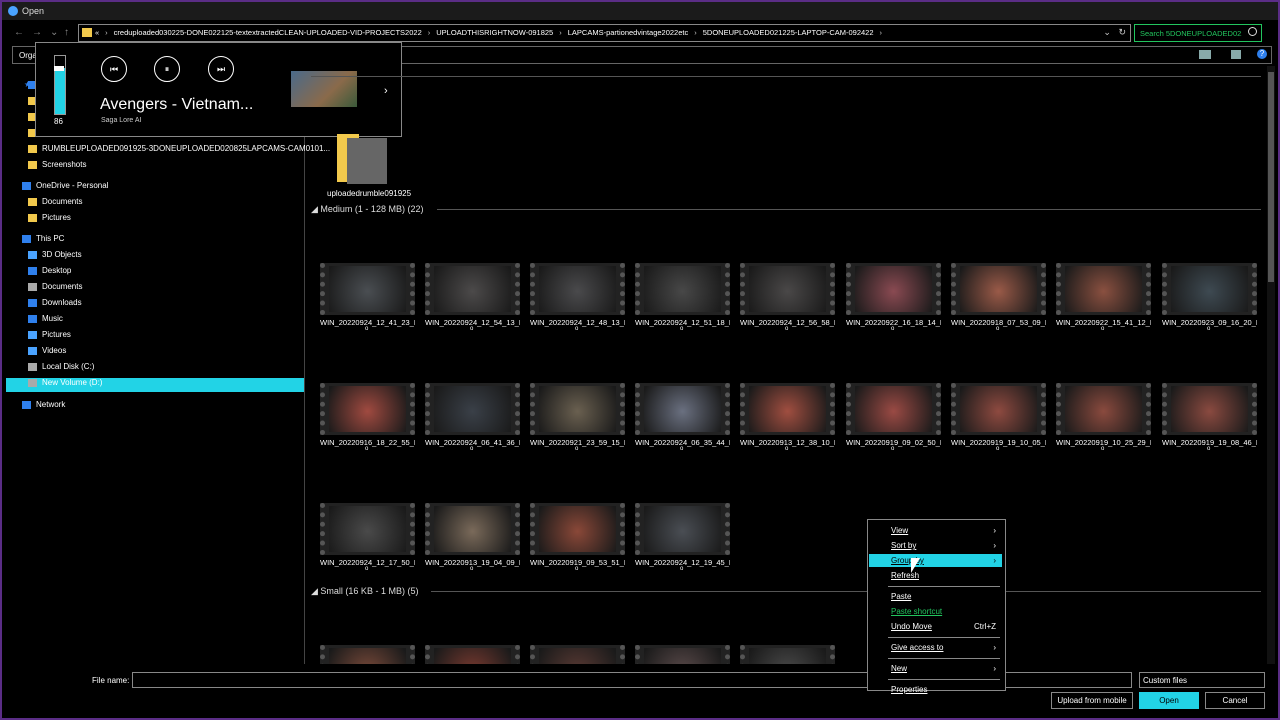  Describe the element at coordinates (66, 32) in the screenshot. I see `up-arrow-icon: ↑` at that location.